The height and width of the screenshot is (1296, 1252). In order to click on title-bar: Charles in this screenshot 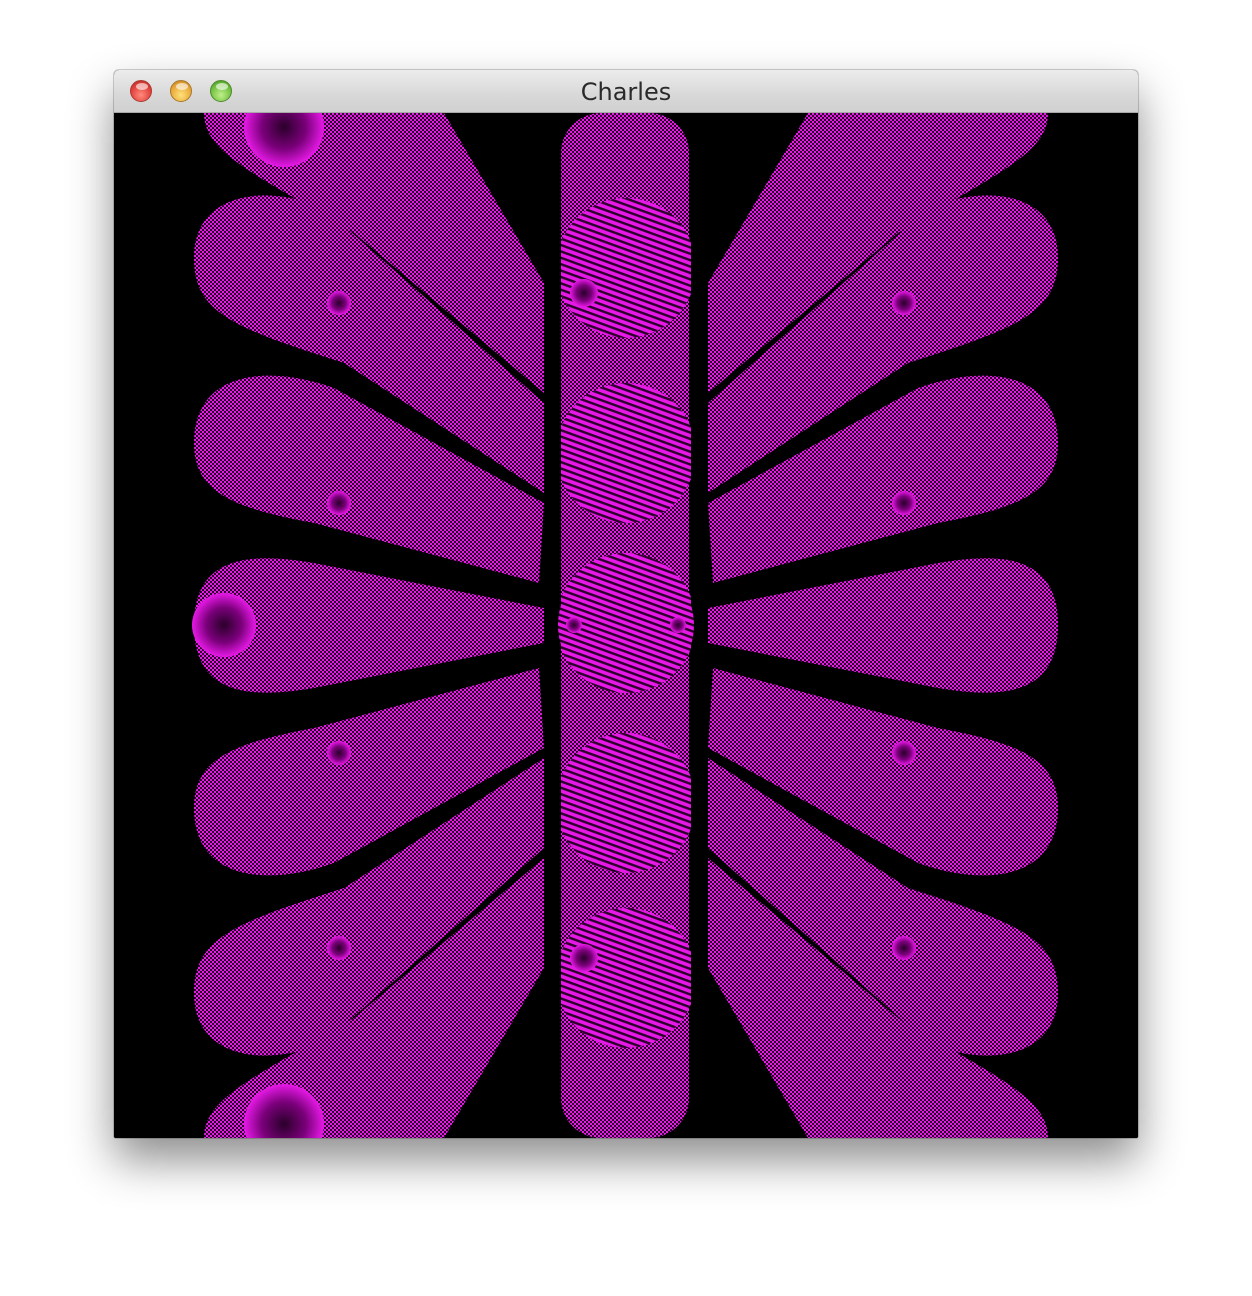, I will do `click(626, 91)`.